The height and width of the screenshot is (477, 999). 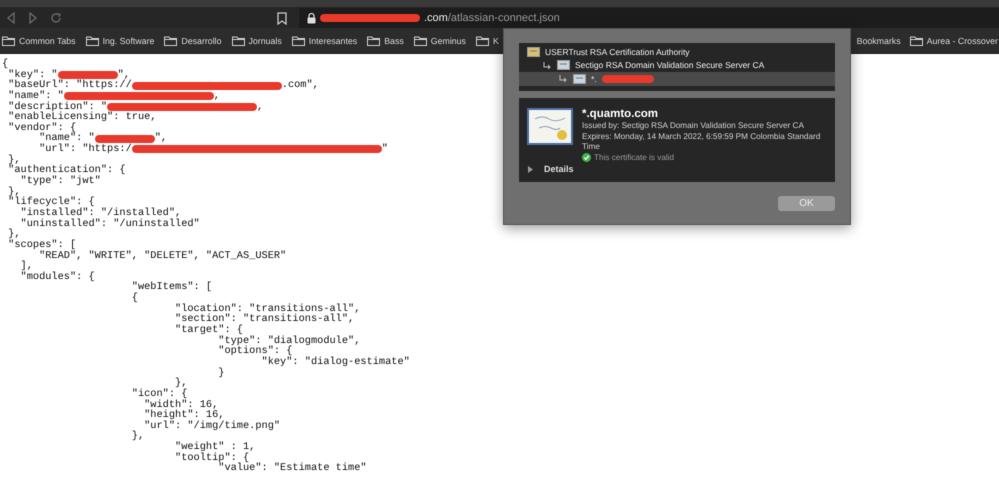 What do you see at coordinates (385, 41) in the screenshot?
I see `bookmark-folder: Bass` at bounding box center [385, 41].